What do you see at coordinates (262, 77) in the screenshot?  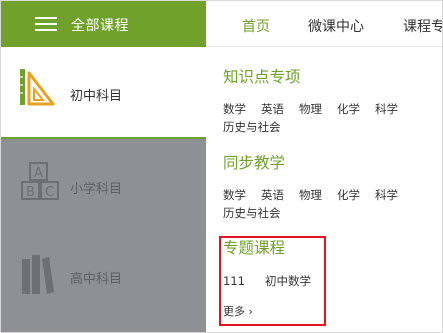 I see `section-title: 知识点专项` at bounding box center [262, 77].